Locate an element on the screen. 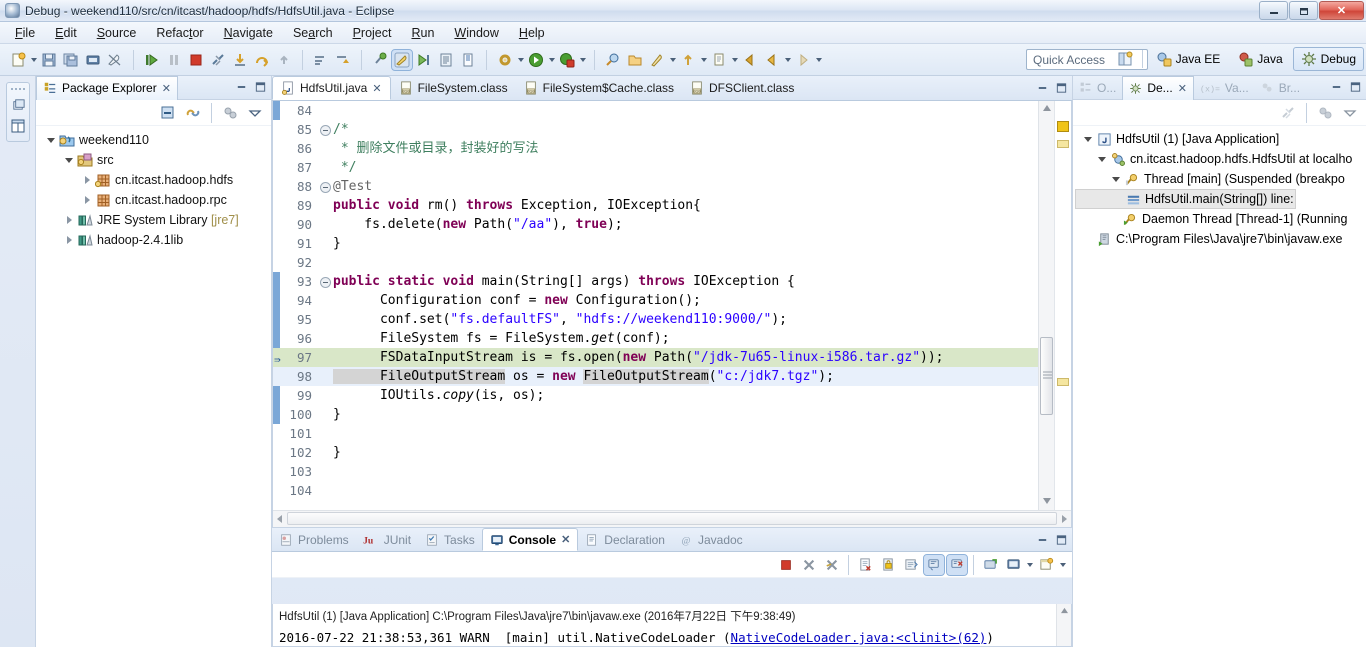 The width and height of the screenshot is (1366, 647). debug-tree-stack-frame: HdfsUtil.main(String[]) line: 97 is located at coordinates (1185, 199).